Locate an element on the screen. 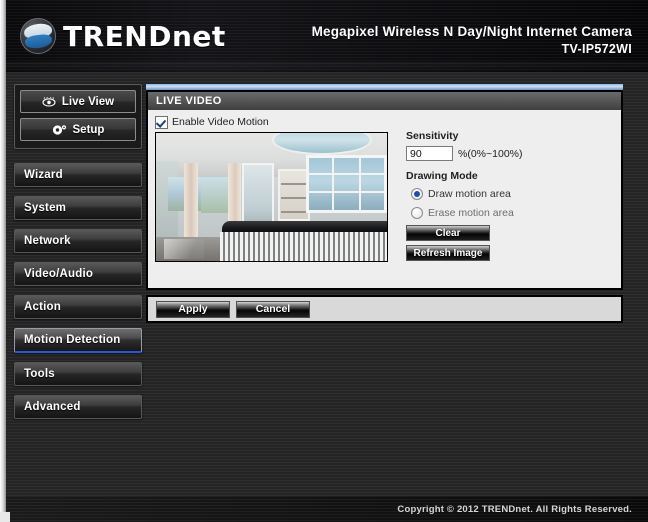 This screenshot has height=522, width=648. sidebar-item-tools: Tools is located at coordinates (78, 374).